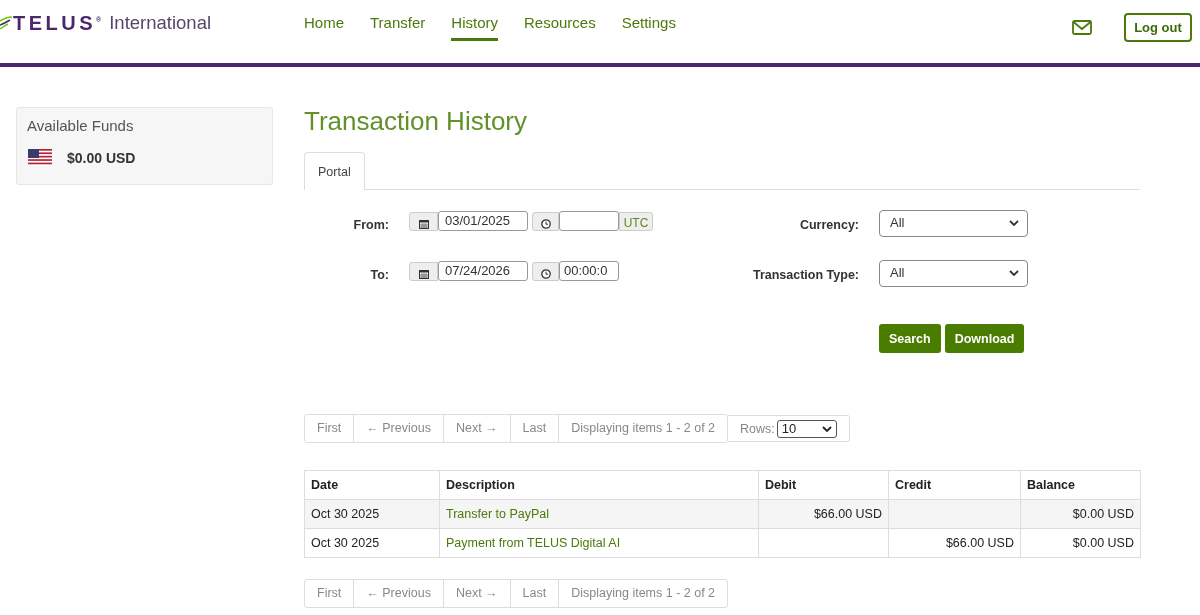 This screenshot has width=1200, height=615. Describe the element at coordinates (483, 221) in the screenshot. I see `date-field: 03/01/2025` at that location.